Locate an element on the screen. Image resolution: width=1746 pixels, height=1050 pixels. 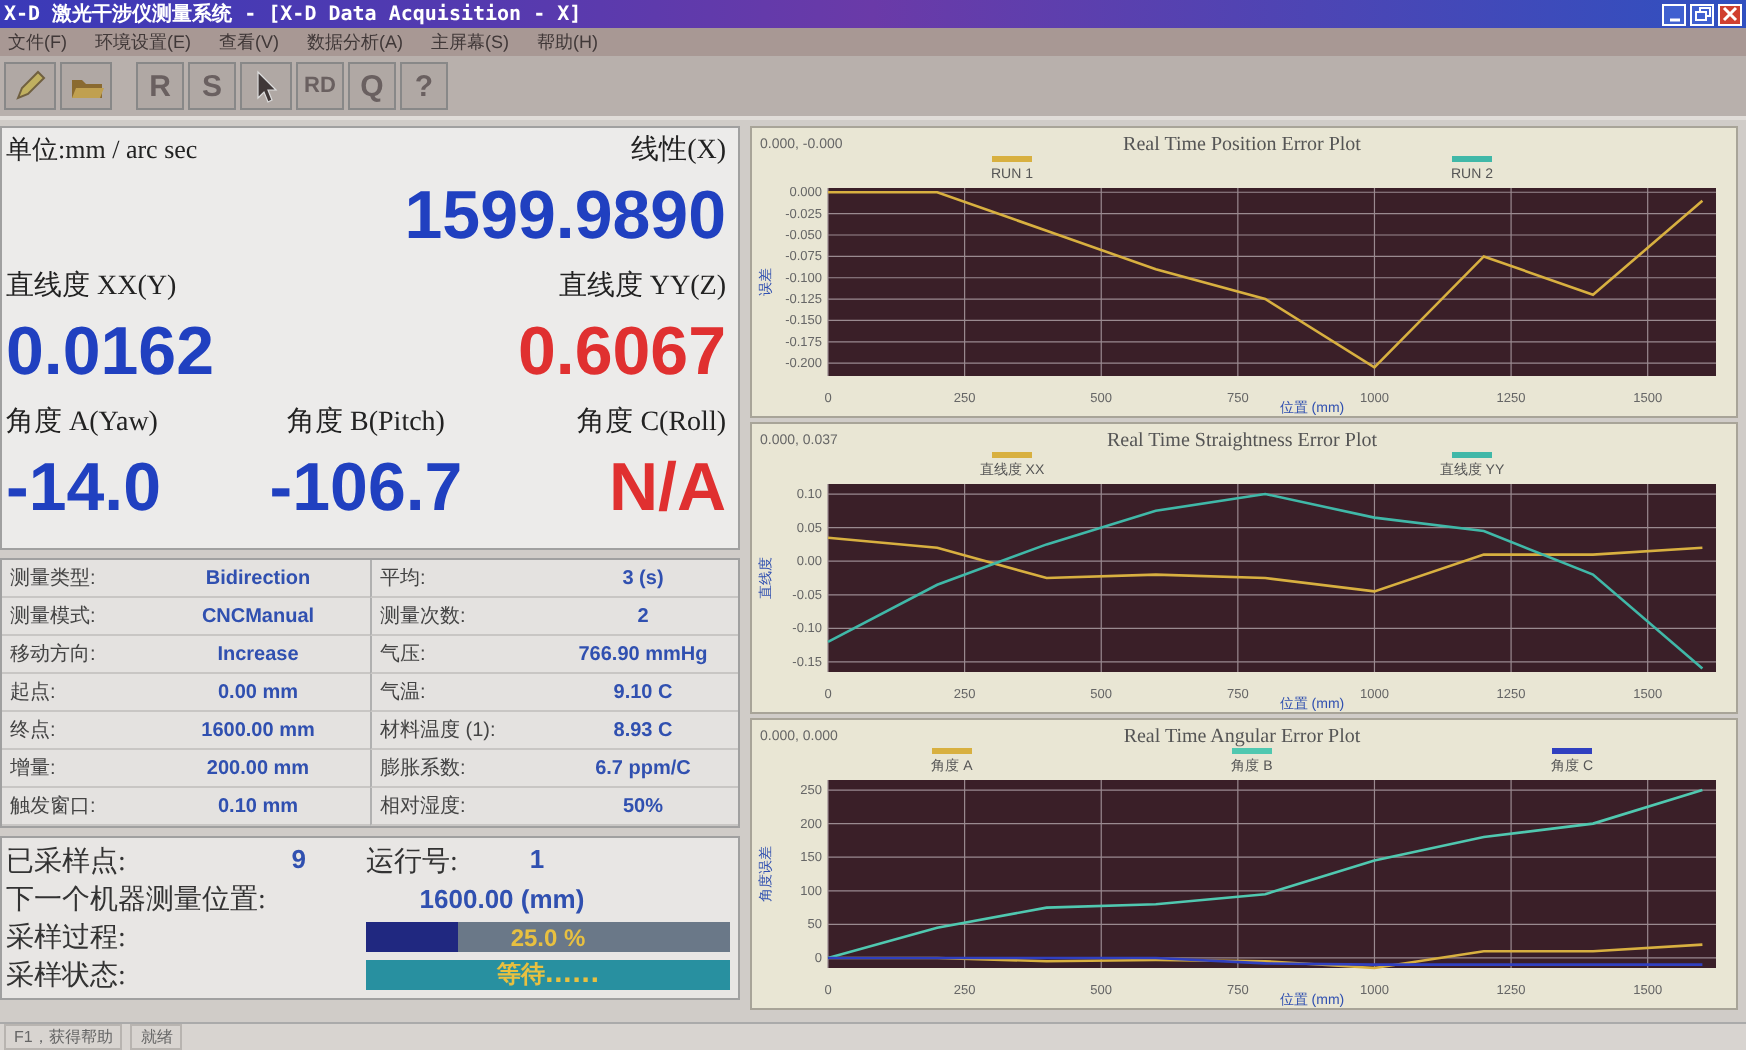
toolbar-button: R is located at coordinates (160, 86).